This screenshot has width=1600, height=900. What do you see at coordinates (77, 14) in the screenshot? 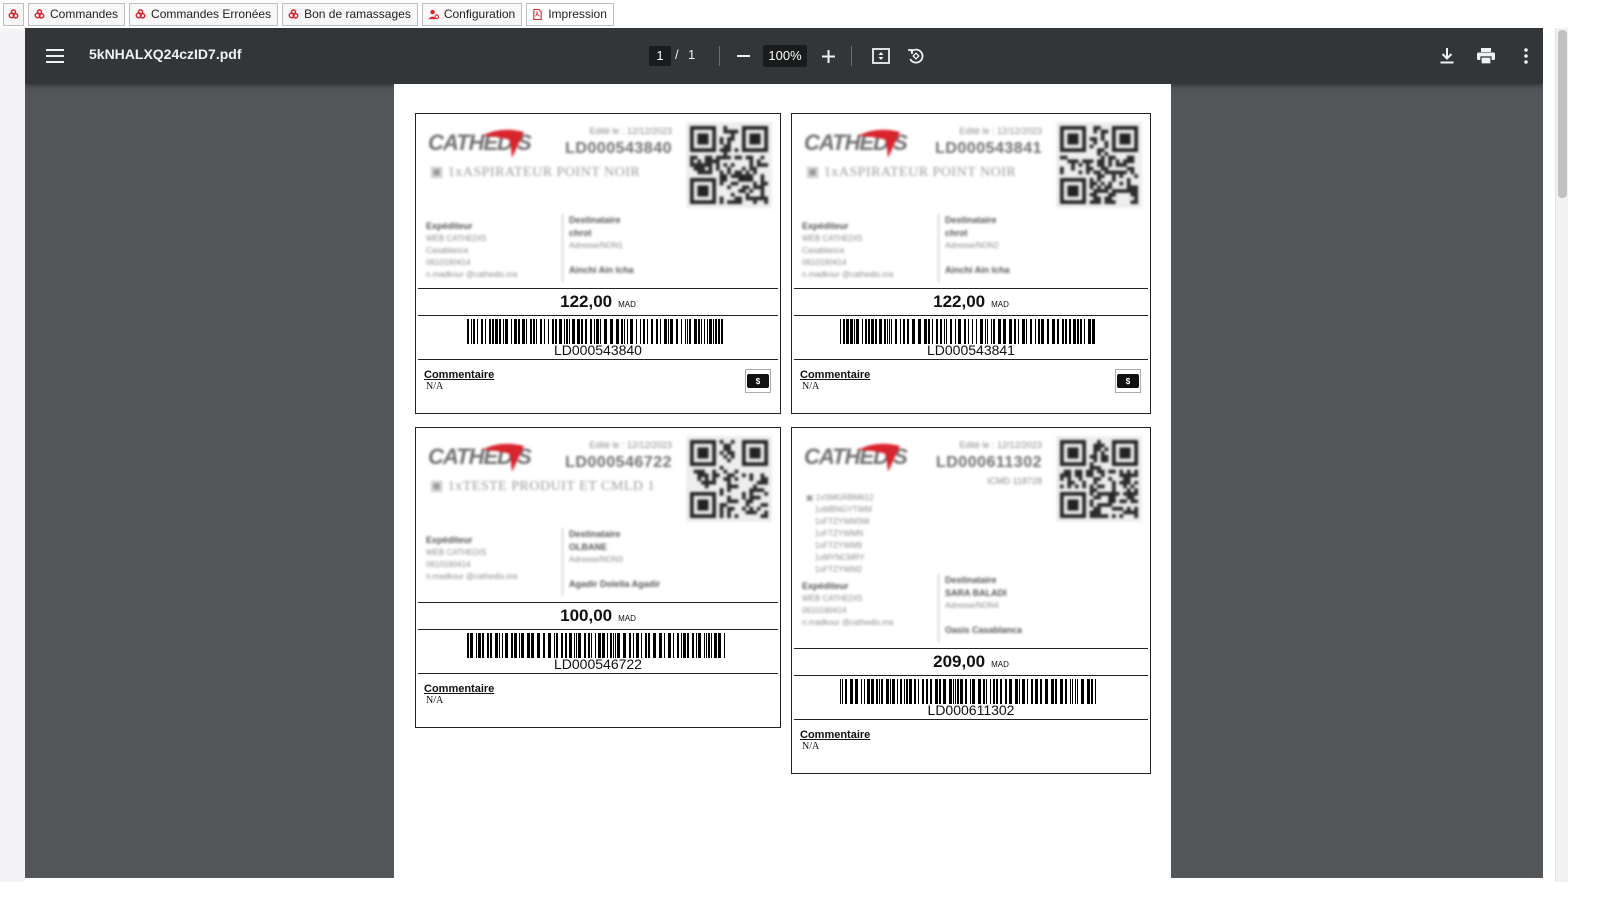
I see `app-tab-commandes: Commandes` at bounding box center [77, 14].